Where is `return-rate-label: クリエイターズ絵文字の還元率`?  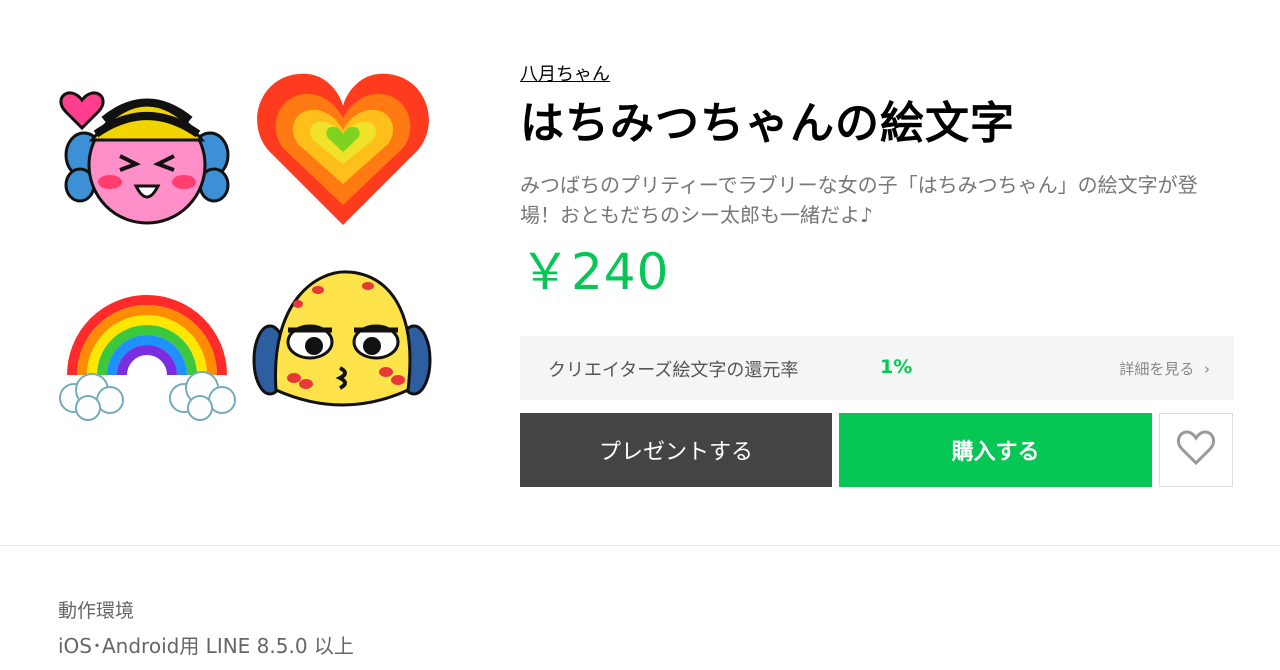
return-rate-label: クリエイターズ絵文字の還元率 is located at coordinates (673, 370).